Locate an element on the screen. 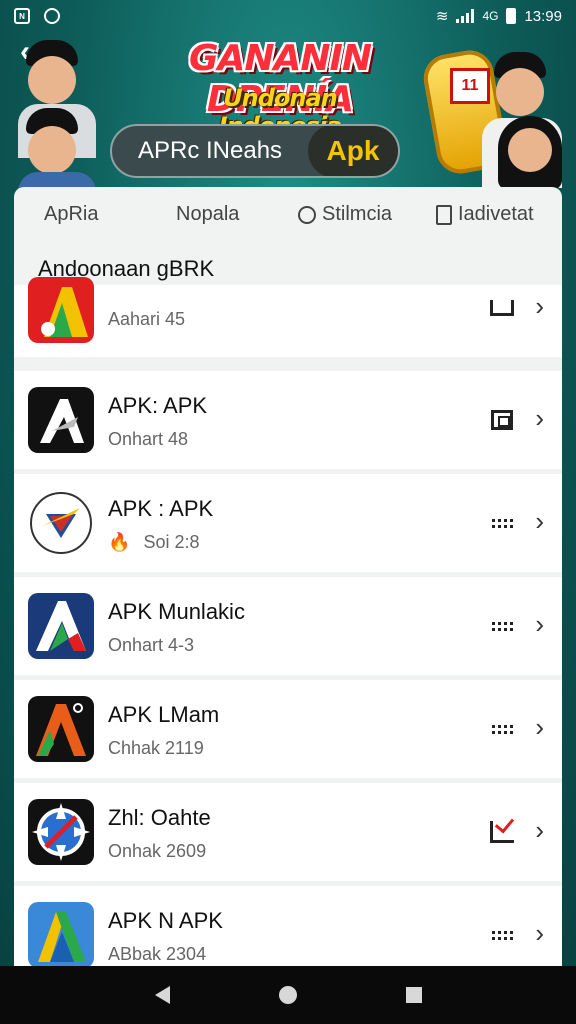 The width and height of the screenshot is (576, 1024). app-name: APK N APK is located at coordinates (165, 920).